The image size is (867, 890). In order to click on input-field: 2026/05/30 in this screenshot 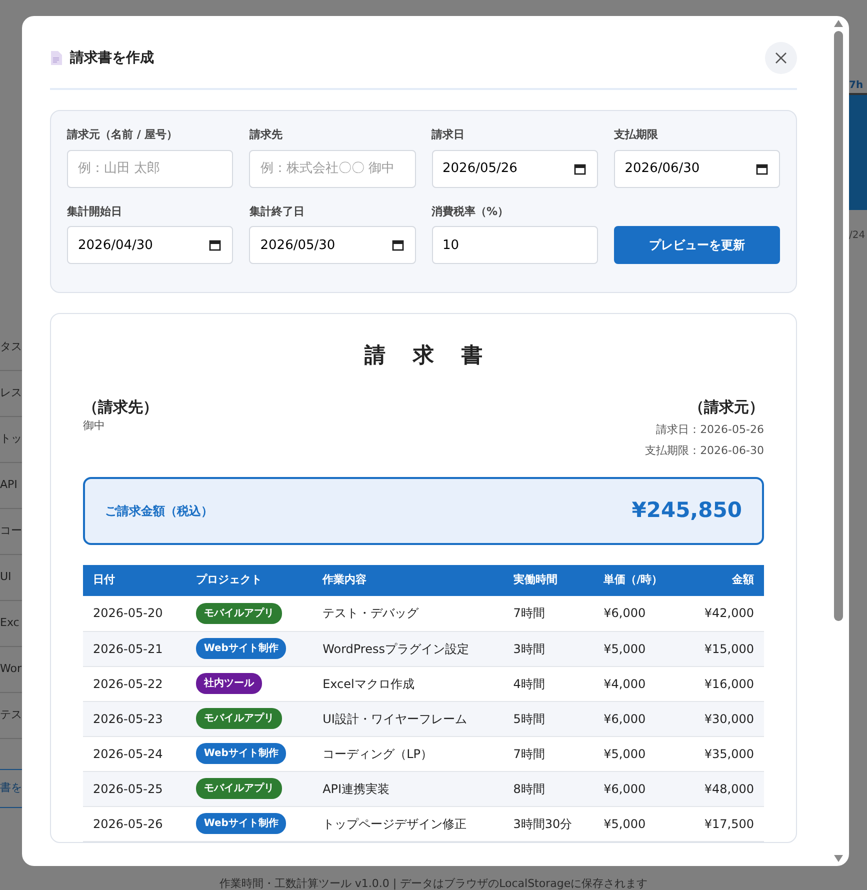, I will do `click(332, 245)`.